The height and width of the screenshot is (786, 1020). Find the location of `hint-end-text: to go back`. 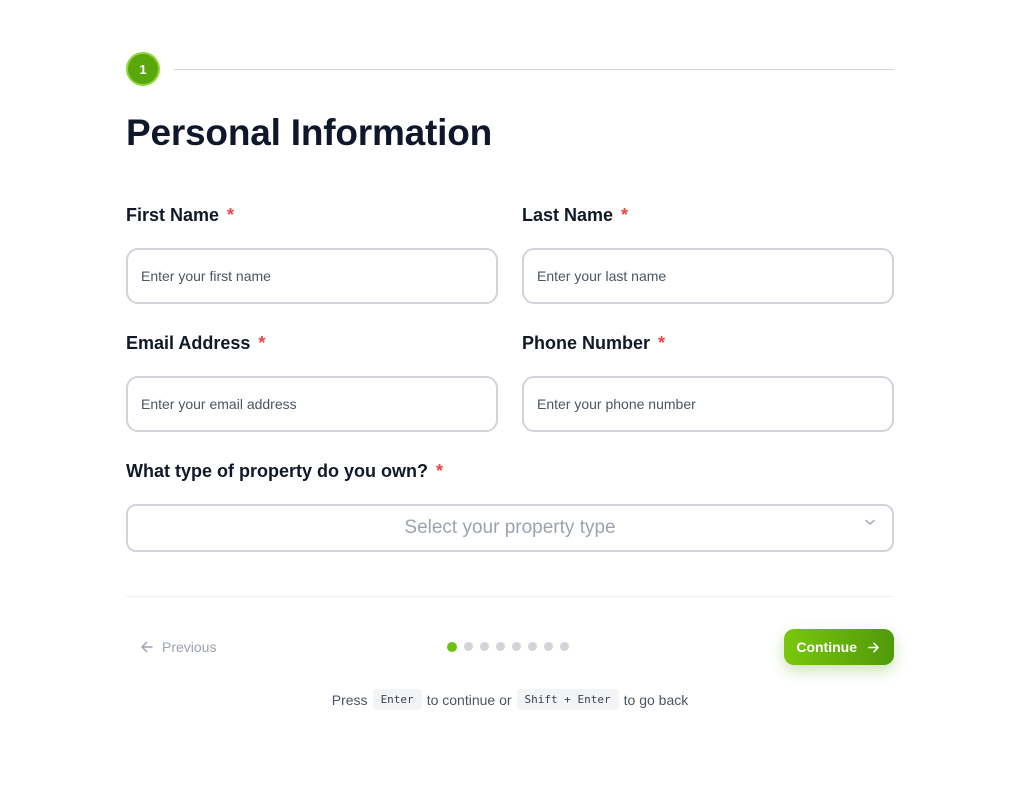

hint-end-text: to go back is located at coordinates (656, 699).